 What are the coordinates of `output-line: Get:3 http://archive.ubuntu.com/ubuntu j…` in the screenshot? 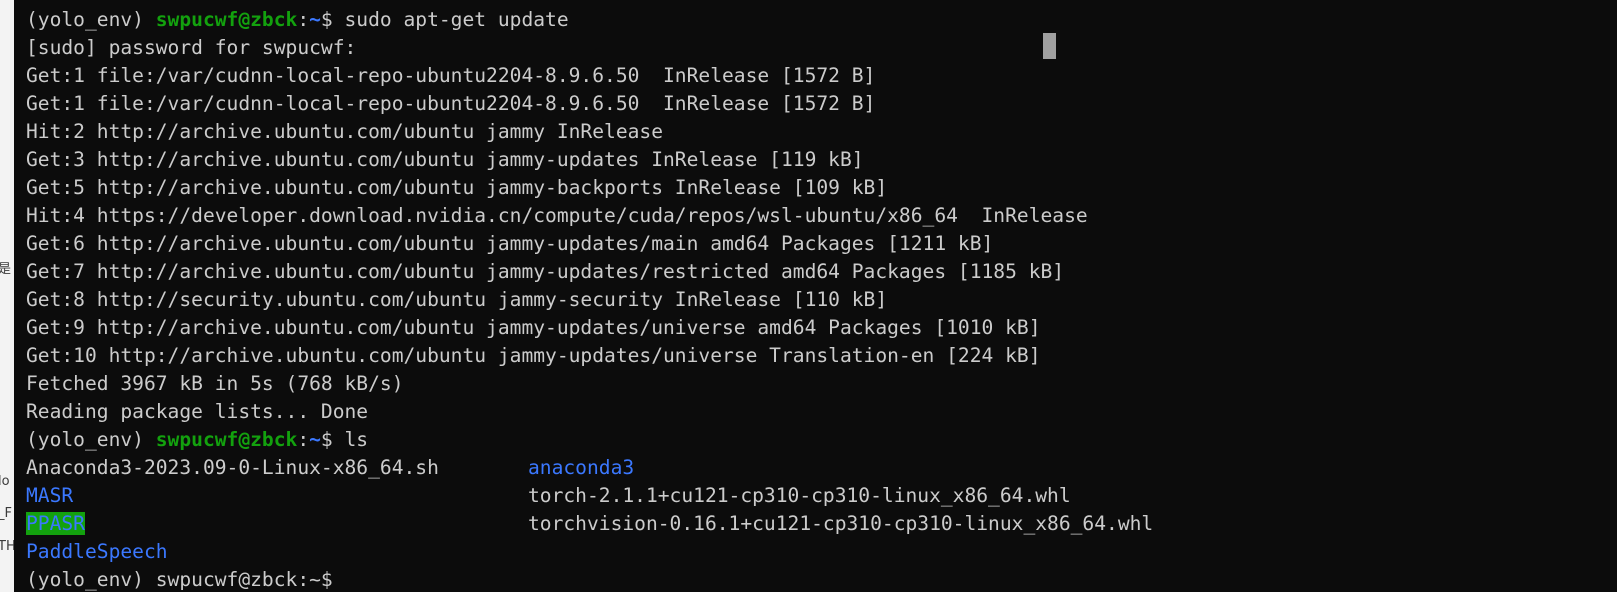 It's located at (445, 159).